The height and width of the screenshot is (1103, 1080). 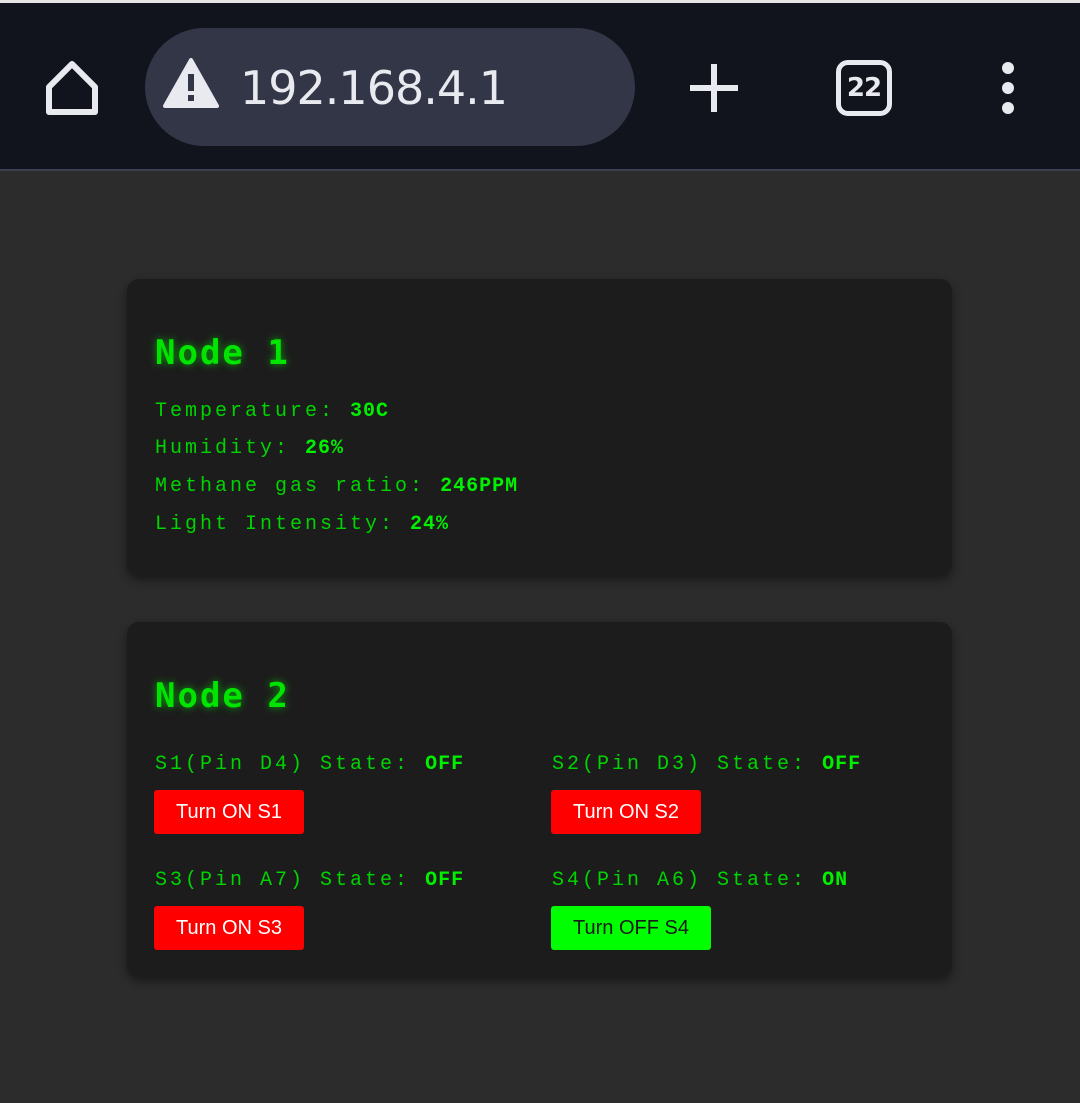 What do you see at coordinates (290, 486) in the screenshot?
I see `methane-label: Methane gas ratio:` at bounding box center [290, 486].